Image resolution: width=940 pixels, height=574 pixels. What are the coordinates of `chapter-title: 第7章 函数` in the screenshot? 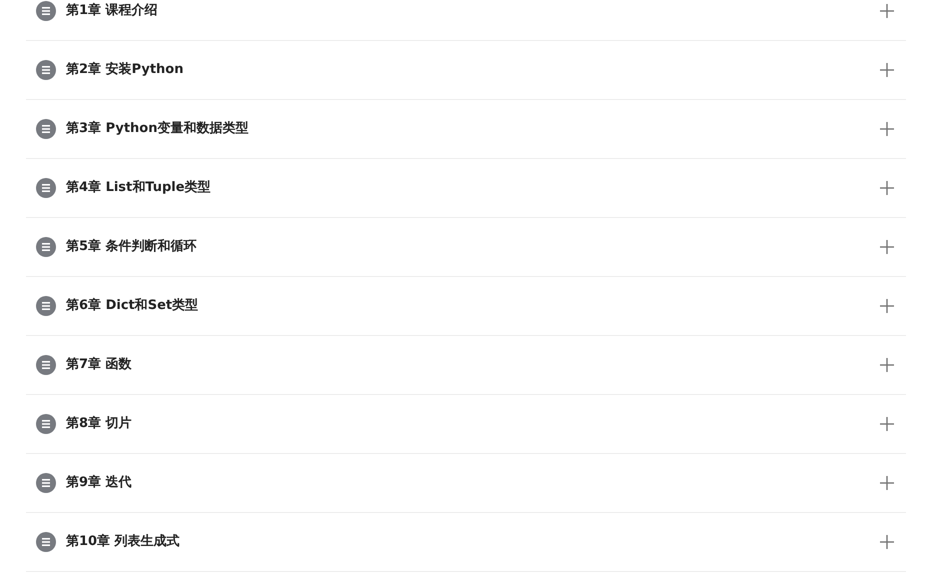 It's located at (99, 365).